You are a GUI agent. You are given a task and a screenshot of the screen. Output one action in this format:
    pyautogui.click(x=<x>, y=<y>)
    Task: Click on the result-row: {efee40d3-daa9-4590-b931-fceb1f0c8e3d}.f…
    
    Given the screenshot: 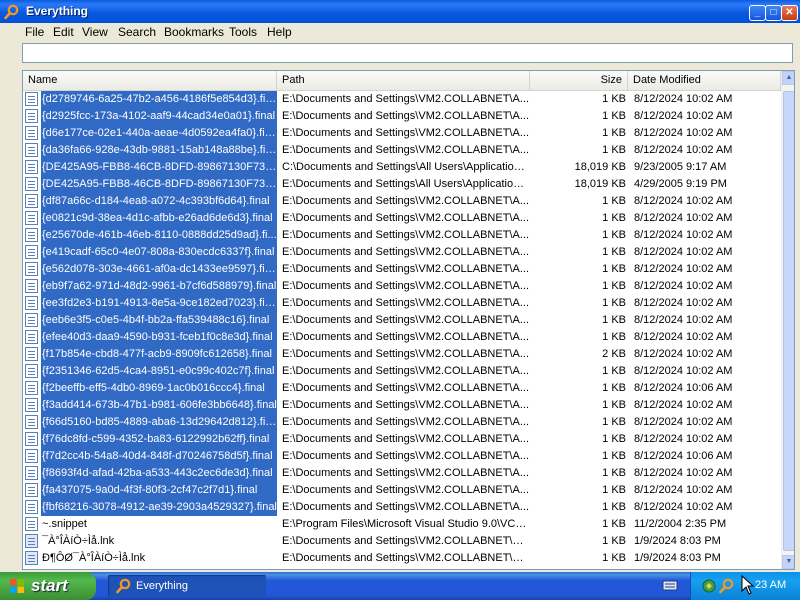 What is the action you would take?
    pyautogui.click(x=402, y=337)
    